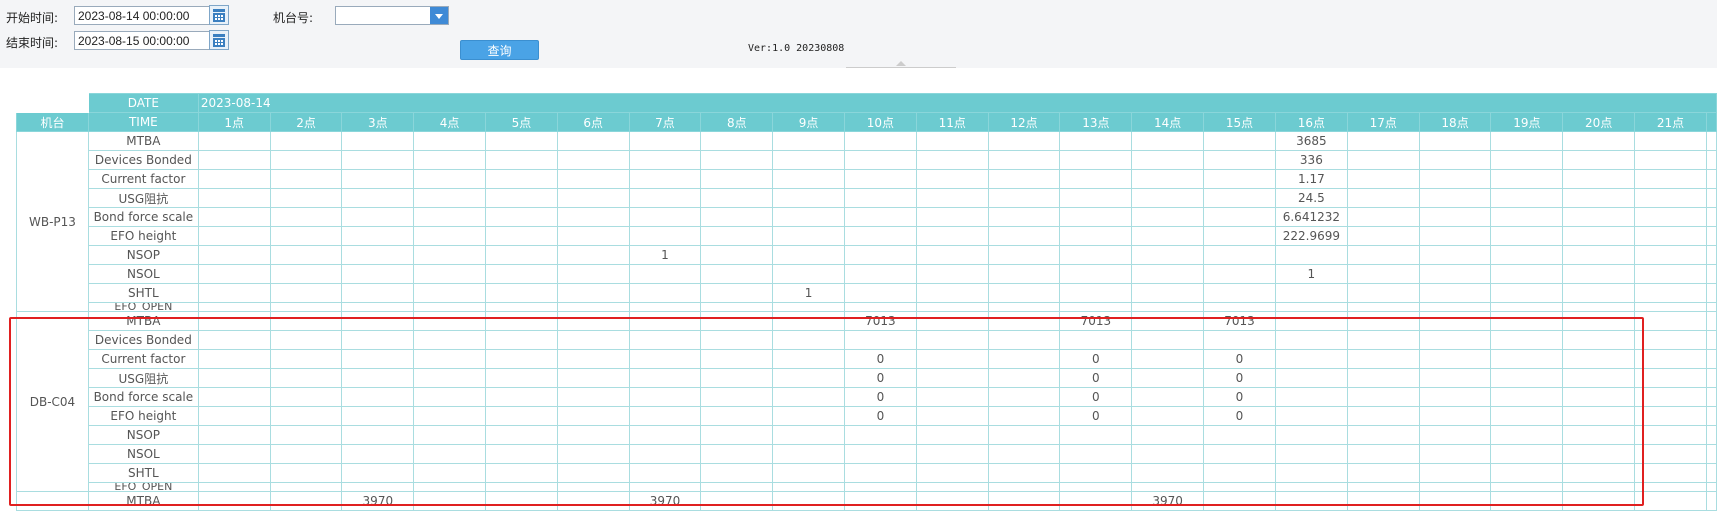  I want to click on metric-cell: NSOL, so click(143, 274).